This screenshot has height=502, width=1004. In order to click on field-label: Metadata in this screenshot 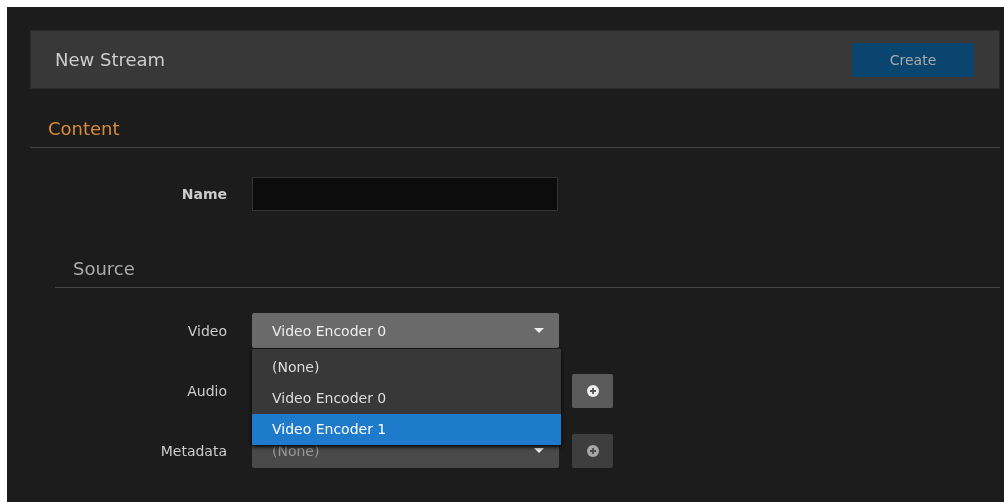, I will do `click(193, 450)`.